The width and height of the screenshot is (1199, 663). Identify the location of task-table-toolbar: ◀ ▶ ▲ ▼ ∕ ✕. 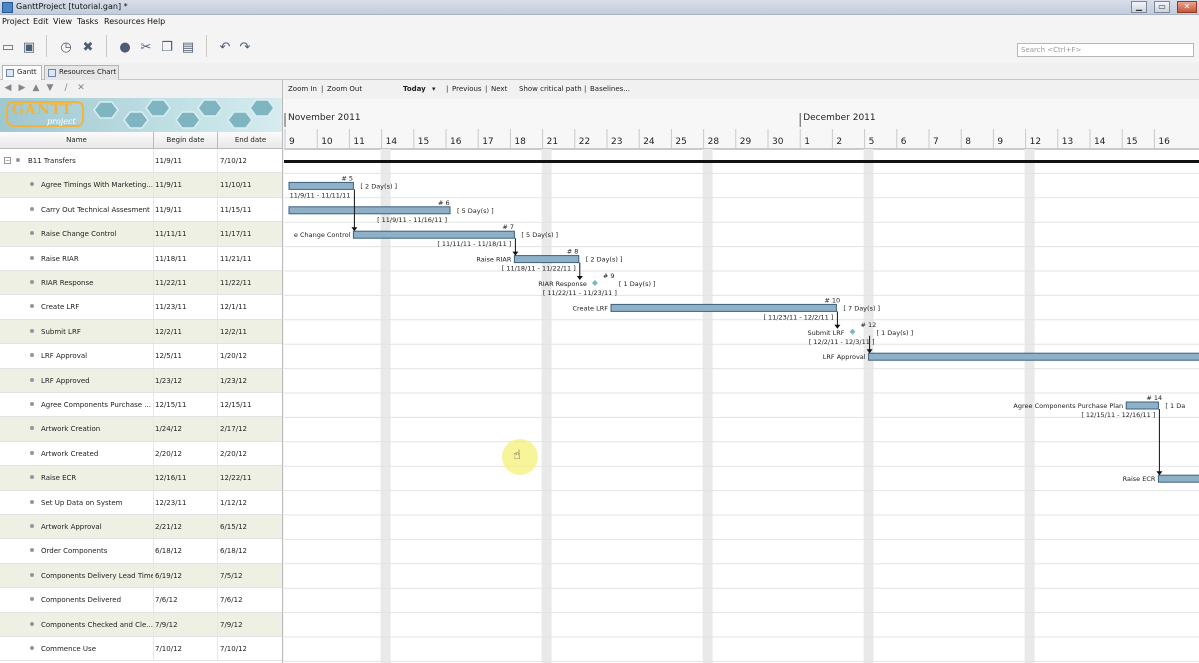
(141, 89).